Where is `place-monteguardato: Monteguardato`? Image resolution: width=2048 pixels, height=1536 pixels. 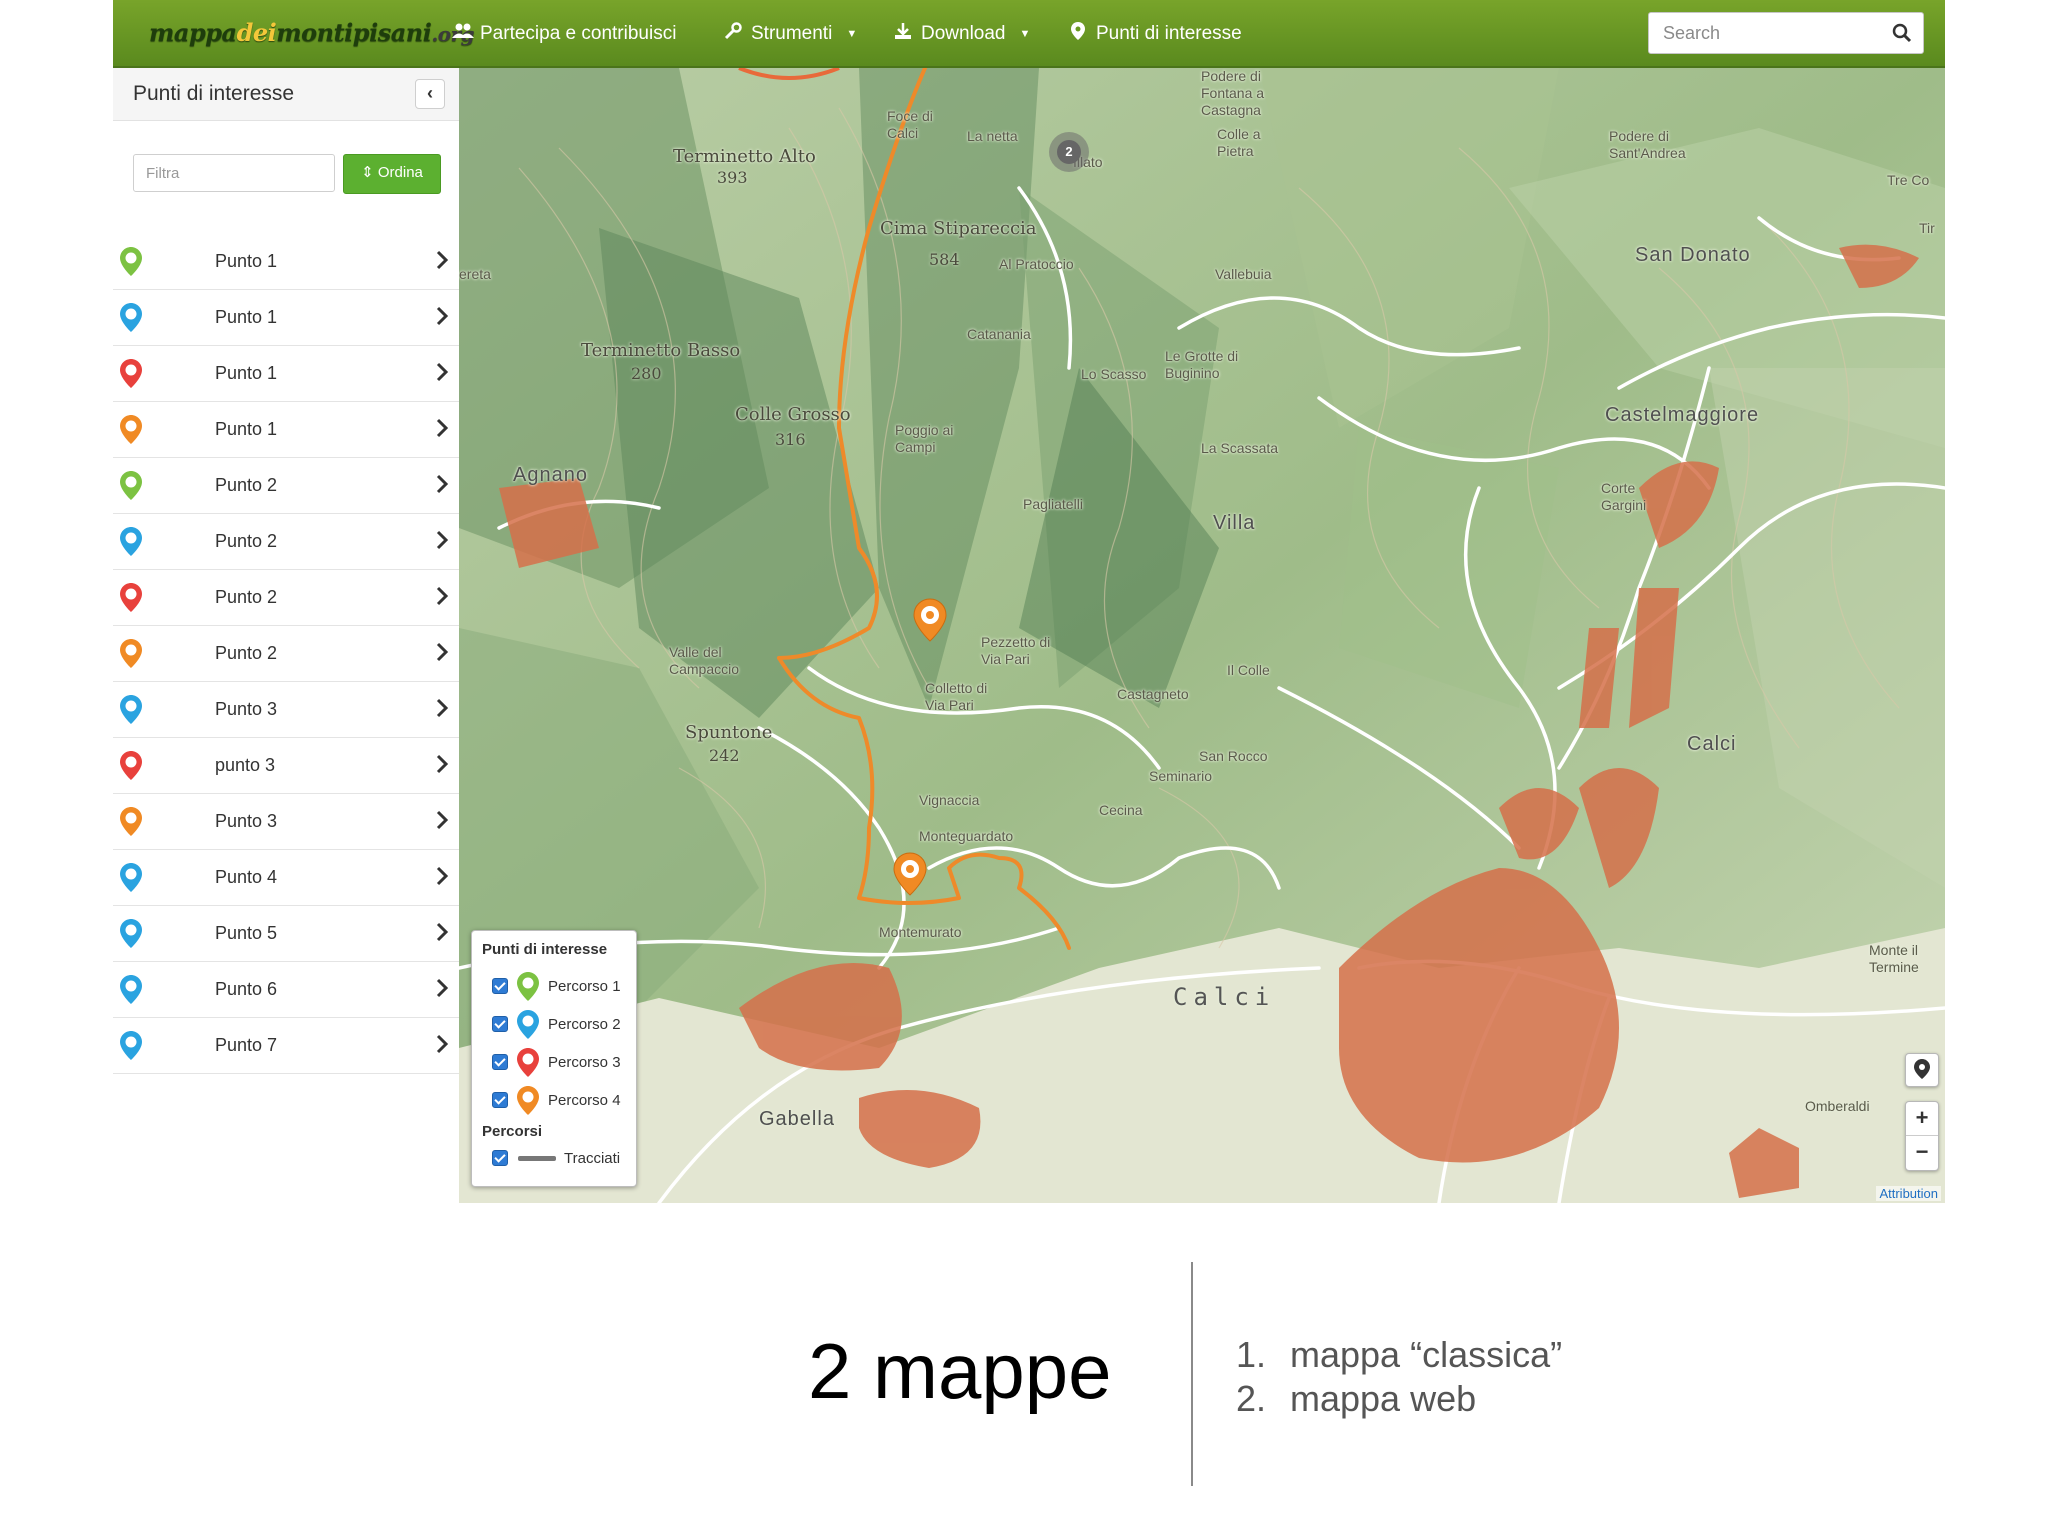 place-monteguardato: Monteguardato is located at coordinates (966, 836).